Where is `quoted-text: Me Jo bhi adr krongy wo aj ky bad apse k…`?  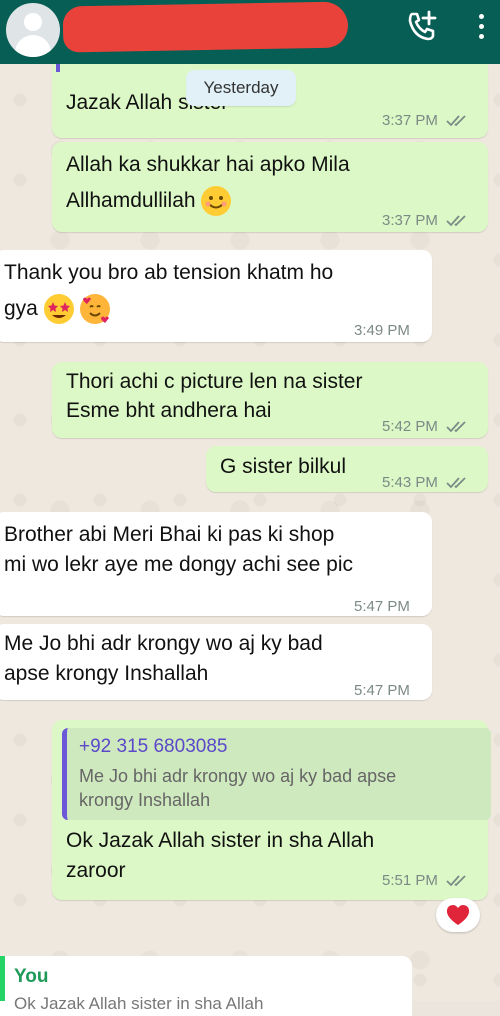
quoted-text: Me Jo bhi adr krongy wo aj ky bad apse k… is located at coordinates (276, 788).